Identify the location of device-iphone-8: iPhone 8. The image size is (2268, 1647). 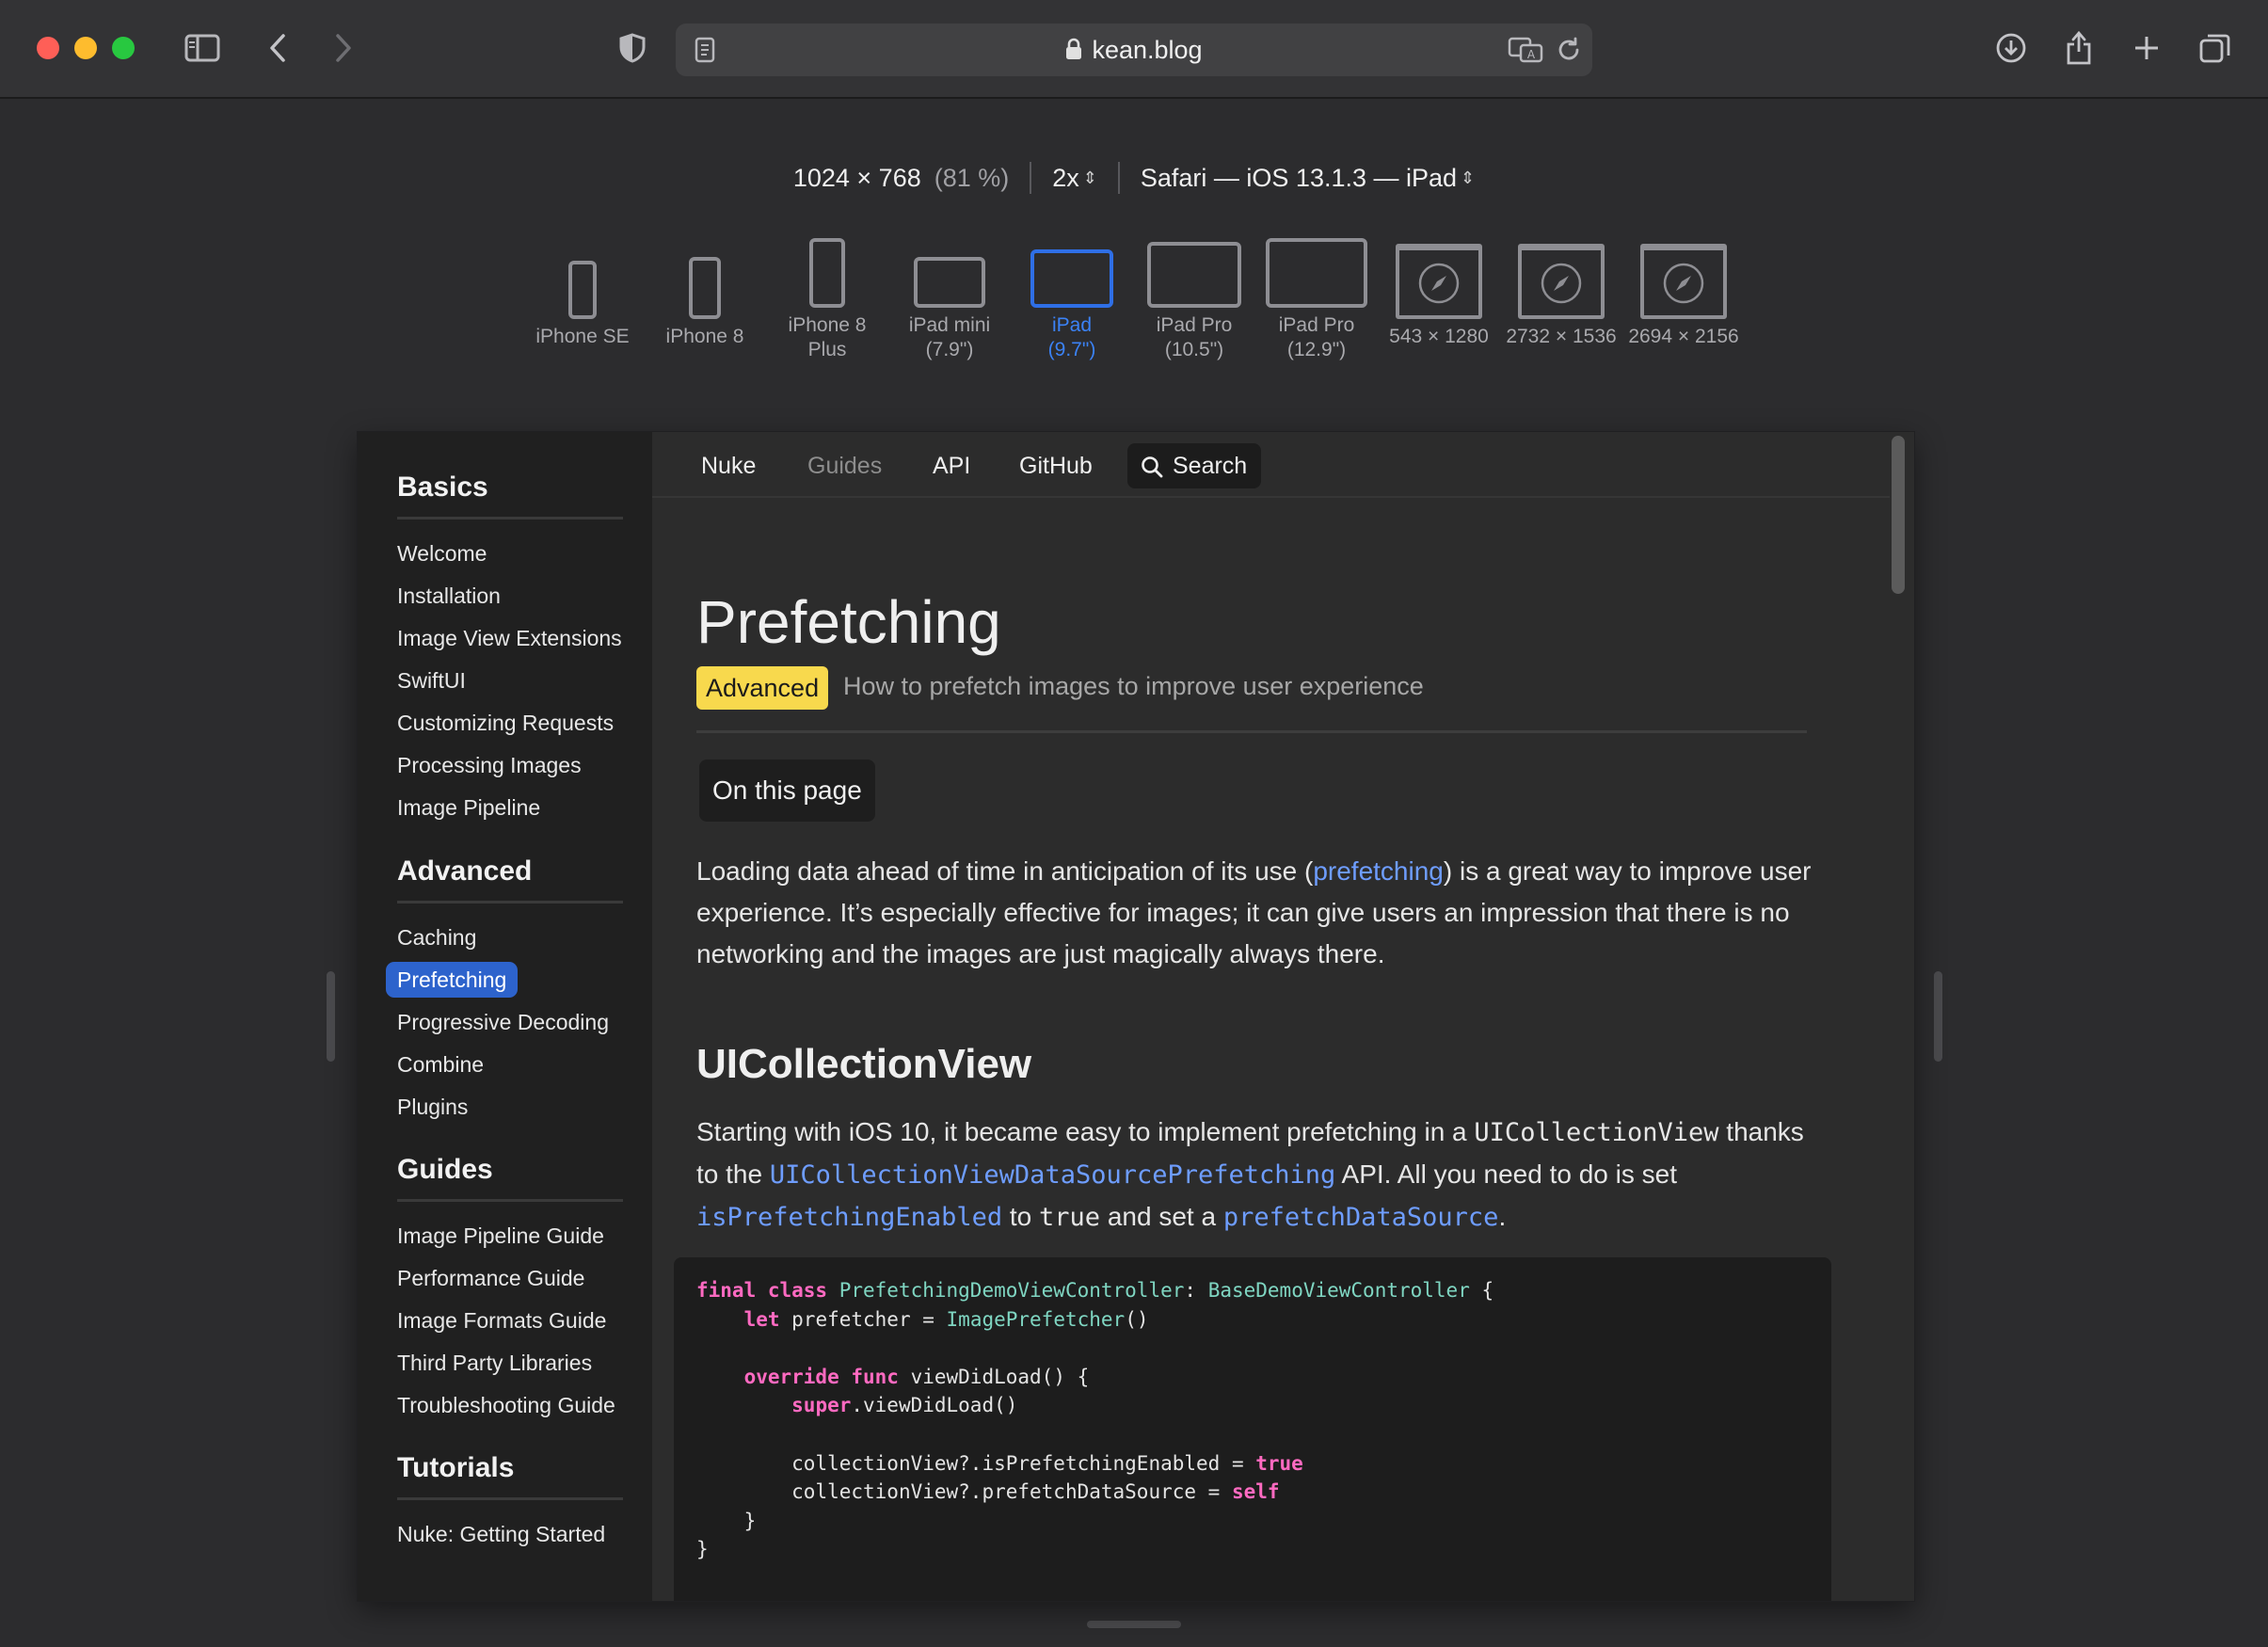
(705, 294).